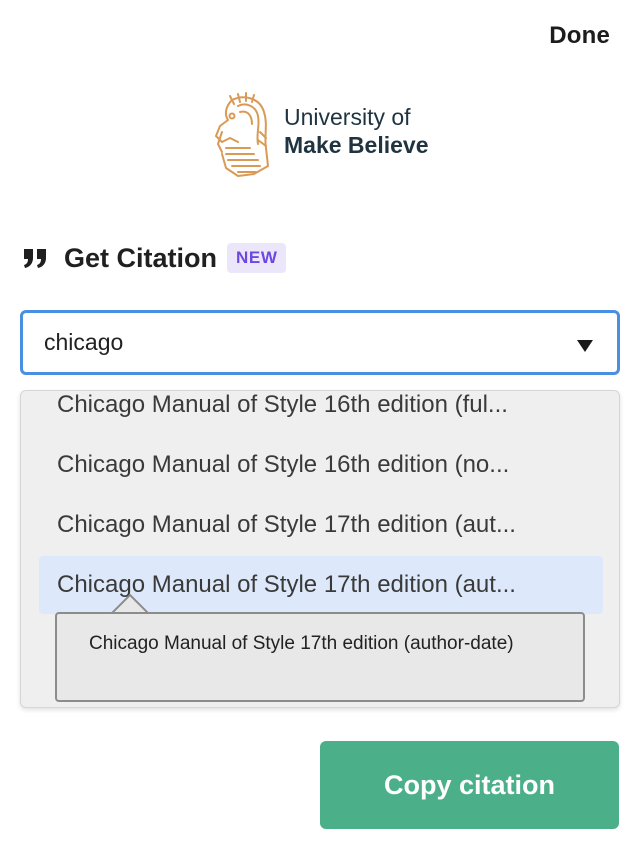  I want to click on done-button: Done, so click(579, 36).